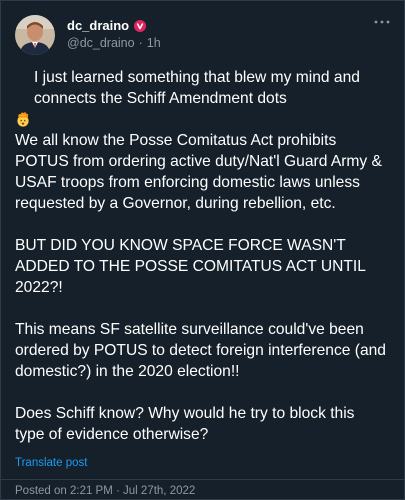 This screenshot has height=500, width=405. Describe the element at coordinates (382, 22) in the screenshot. I see `more-options-icon` at that location.